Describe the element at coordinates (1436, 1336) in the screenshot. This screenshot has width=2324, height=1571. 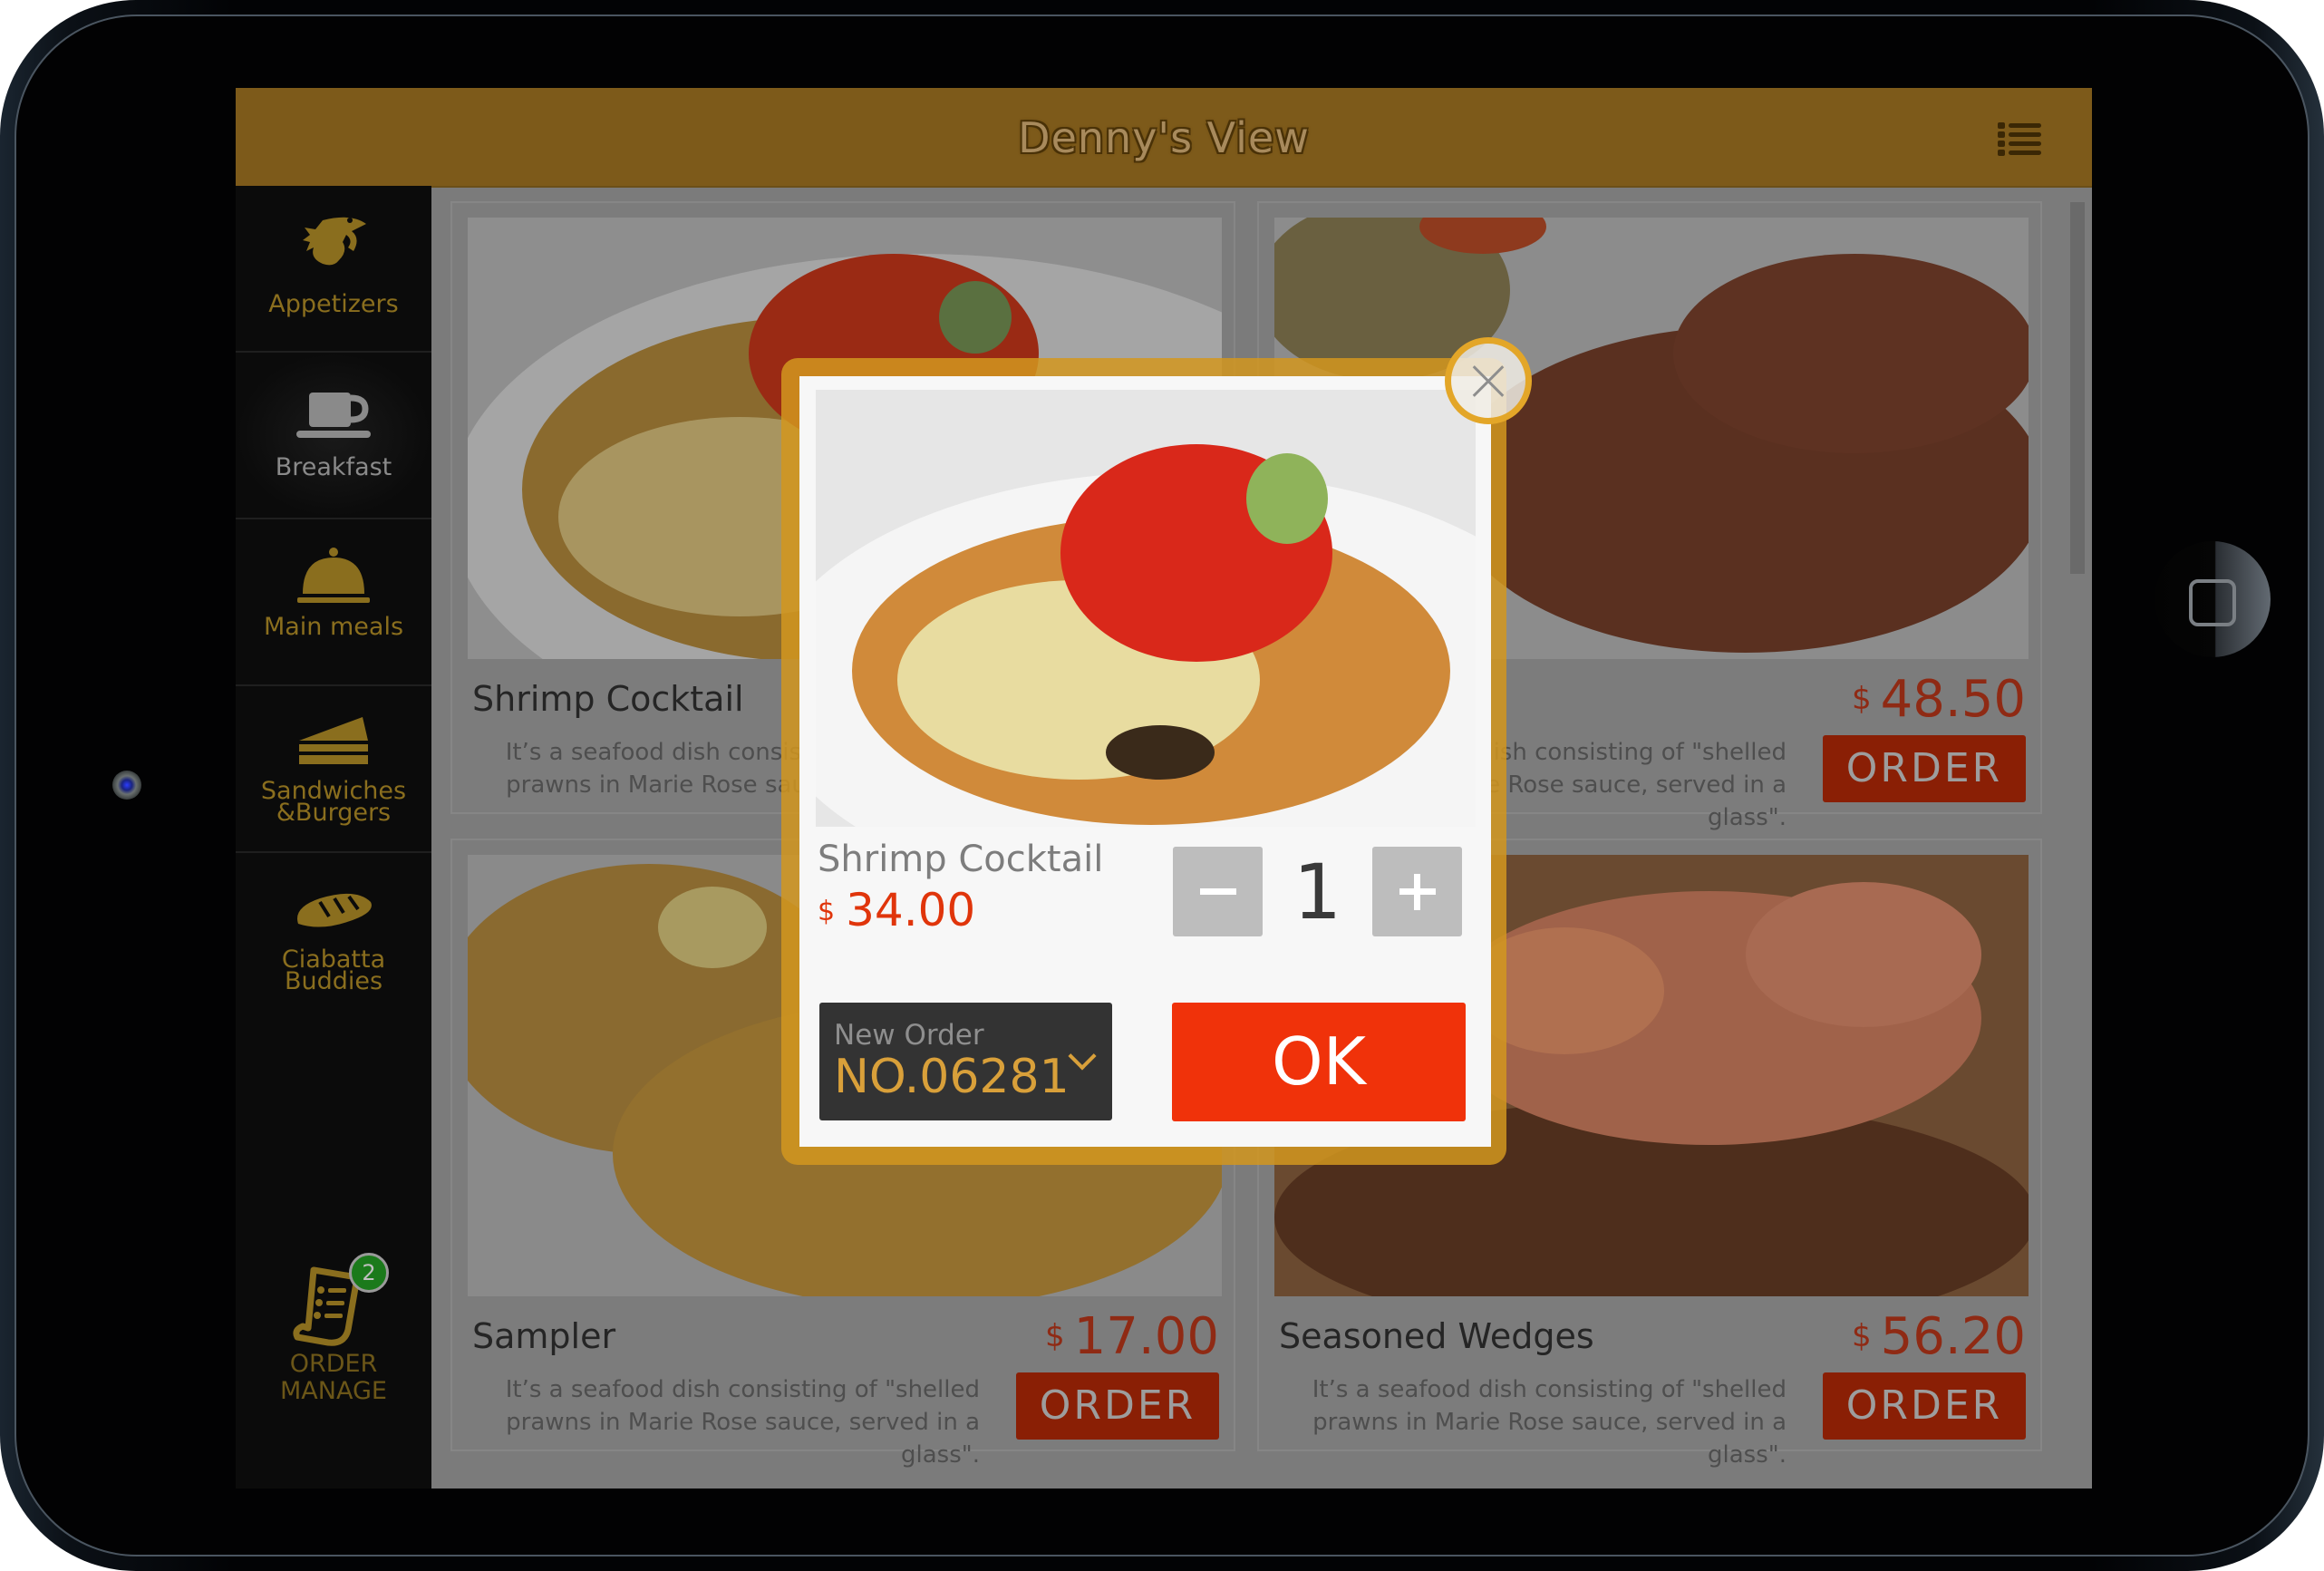
I see `dish-title: Seasoned Wedges` at that location.